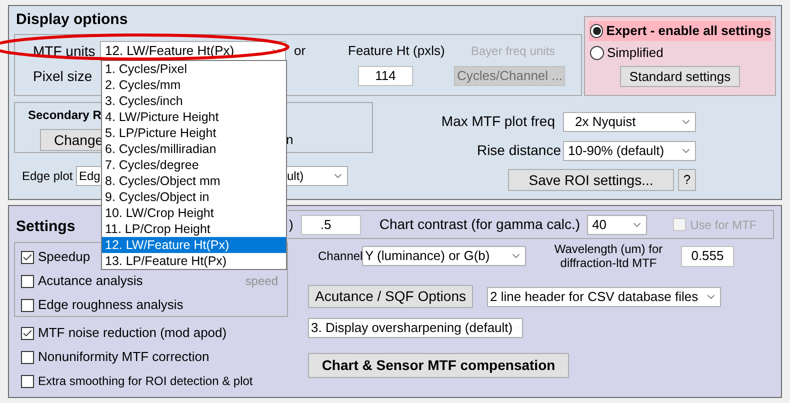  I want to click on checkbox-label: Acutance analysis, so click(90, 281).